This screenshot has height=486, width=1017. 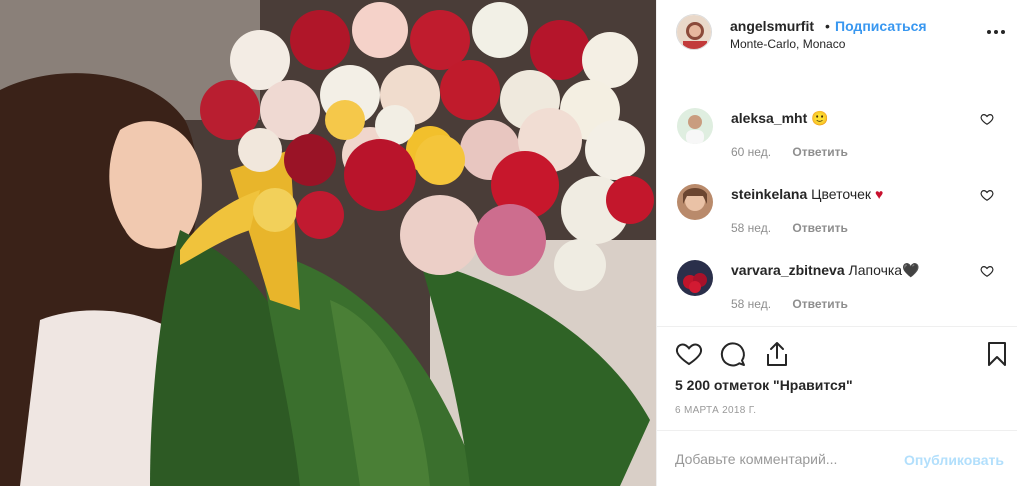 I want to click on comment-username: steinkelana, so click(x=769, y=194).